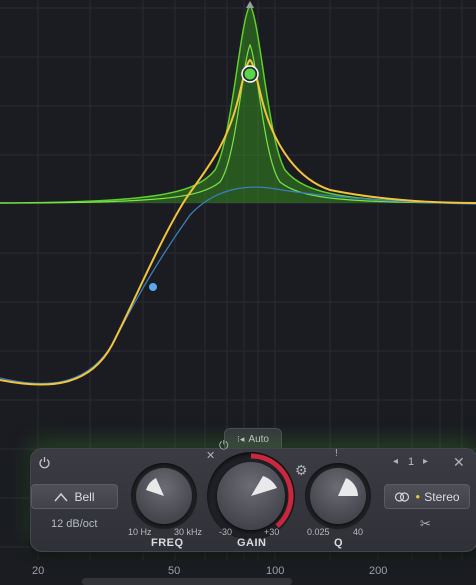 This screenshot has width=476, height=585. I want to click on gain-min-label: -30, so click(226, 532).